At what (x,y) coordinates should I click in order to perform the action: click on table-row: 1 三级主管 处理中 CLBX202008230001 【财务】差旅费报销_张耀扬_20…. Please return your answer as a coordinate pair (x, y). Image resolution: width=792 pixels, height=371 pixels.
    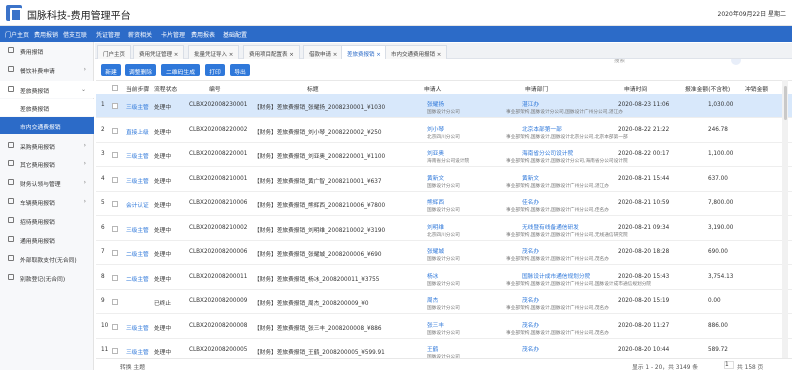
    Looking at the image, I should click on (444, 106).